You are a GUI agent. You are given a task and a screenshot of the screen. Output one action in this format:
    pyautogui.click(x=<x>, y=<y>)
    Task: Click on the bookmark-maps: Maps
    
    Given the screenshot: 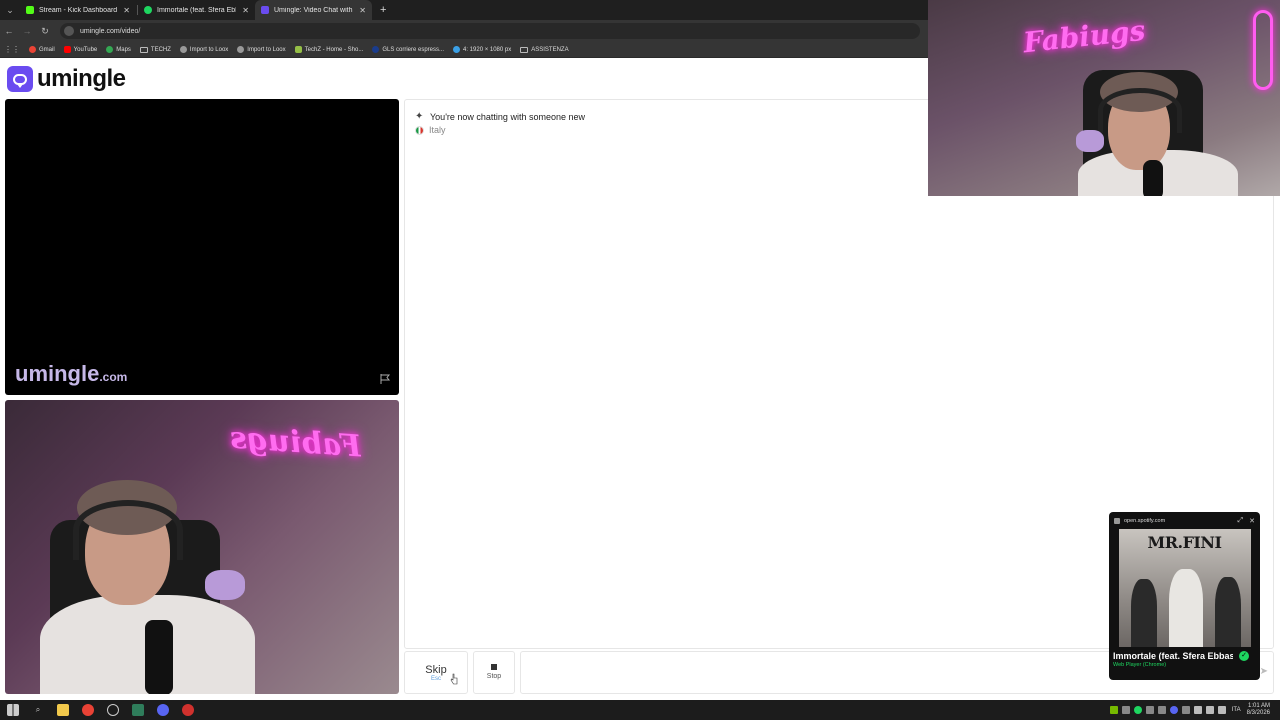 What is the action you would take?
    pyautogui.click(x=118, y=49)
    